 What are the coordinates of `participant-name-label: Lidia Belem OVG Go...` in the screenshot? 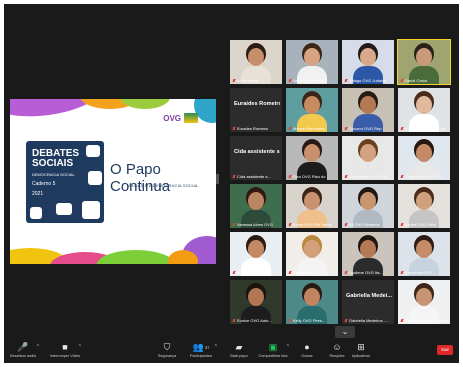 It's located at (368, 176).